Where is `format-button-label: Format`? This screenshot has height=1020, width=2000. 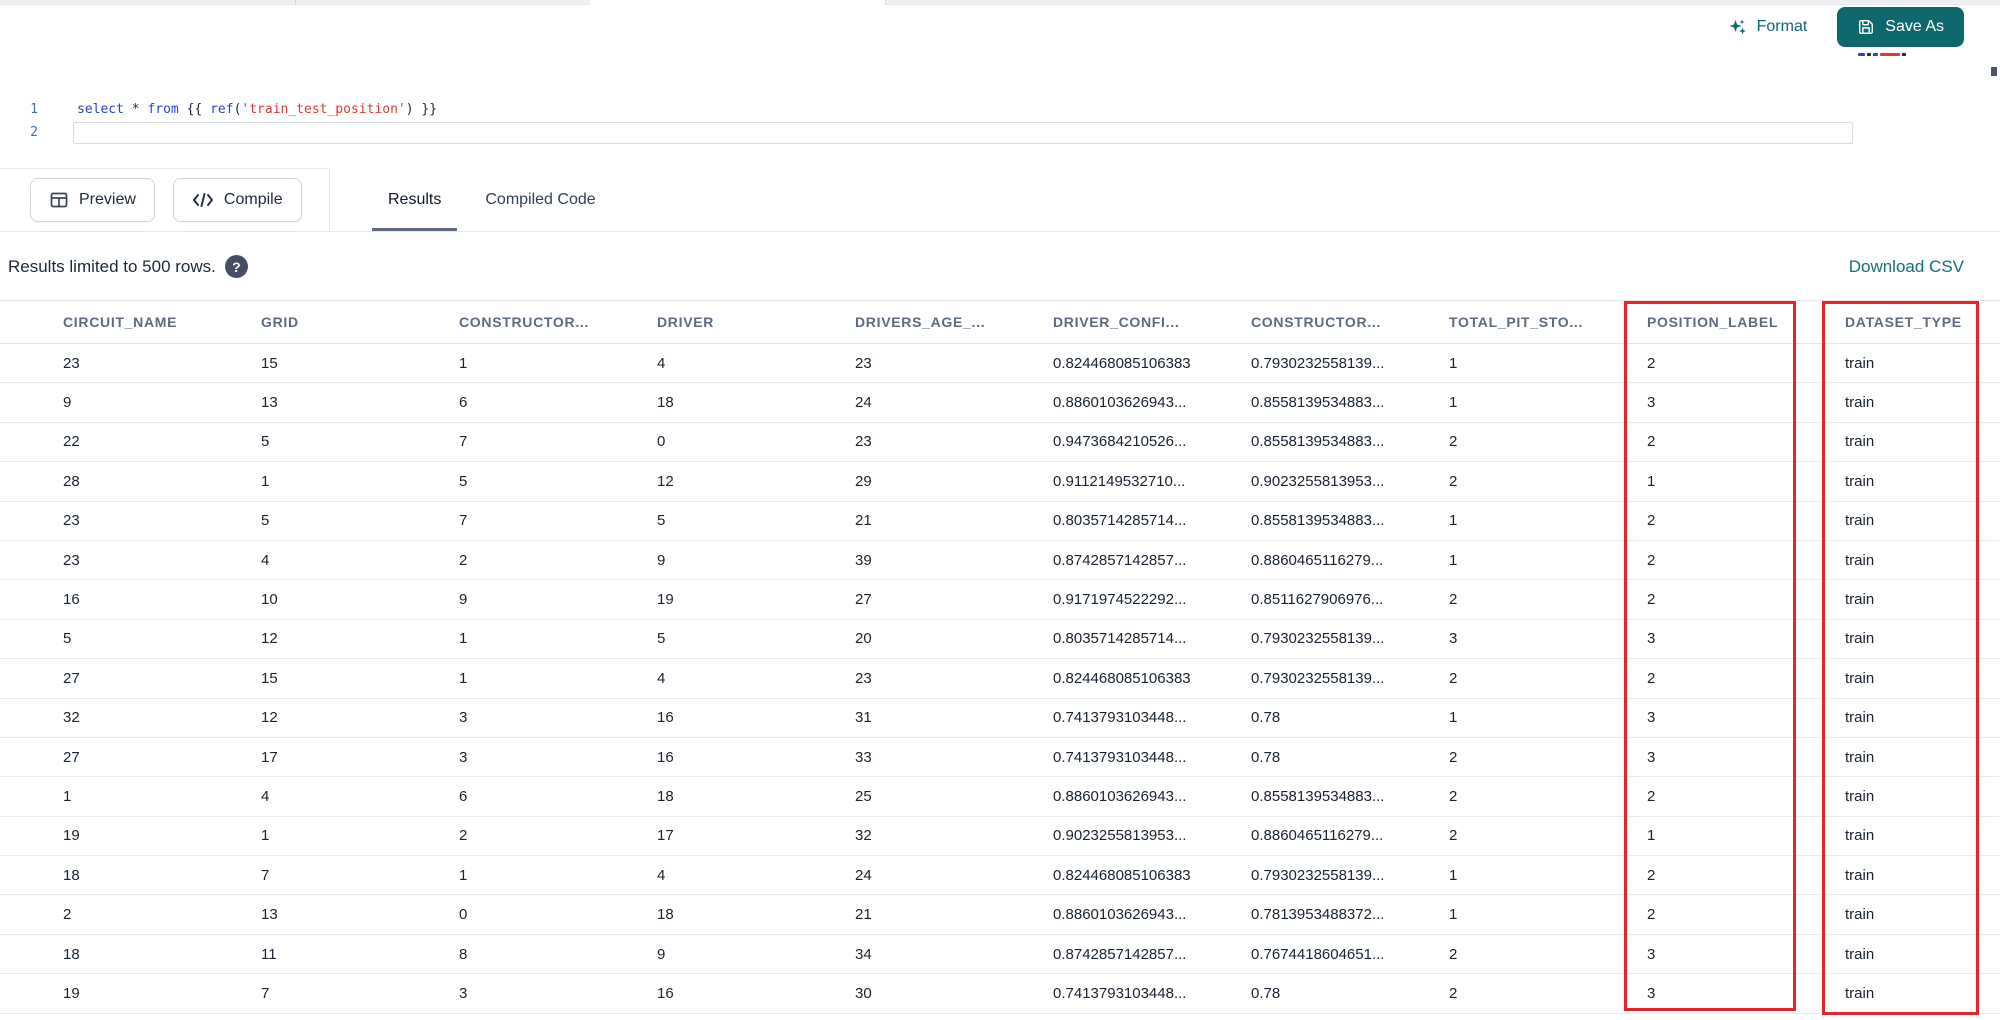
format-button-label: Format is located at coordinates (1782, 26).